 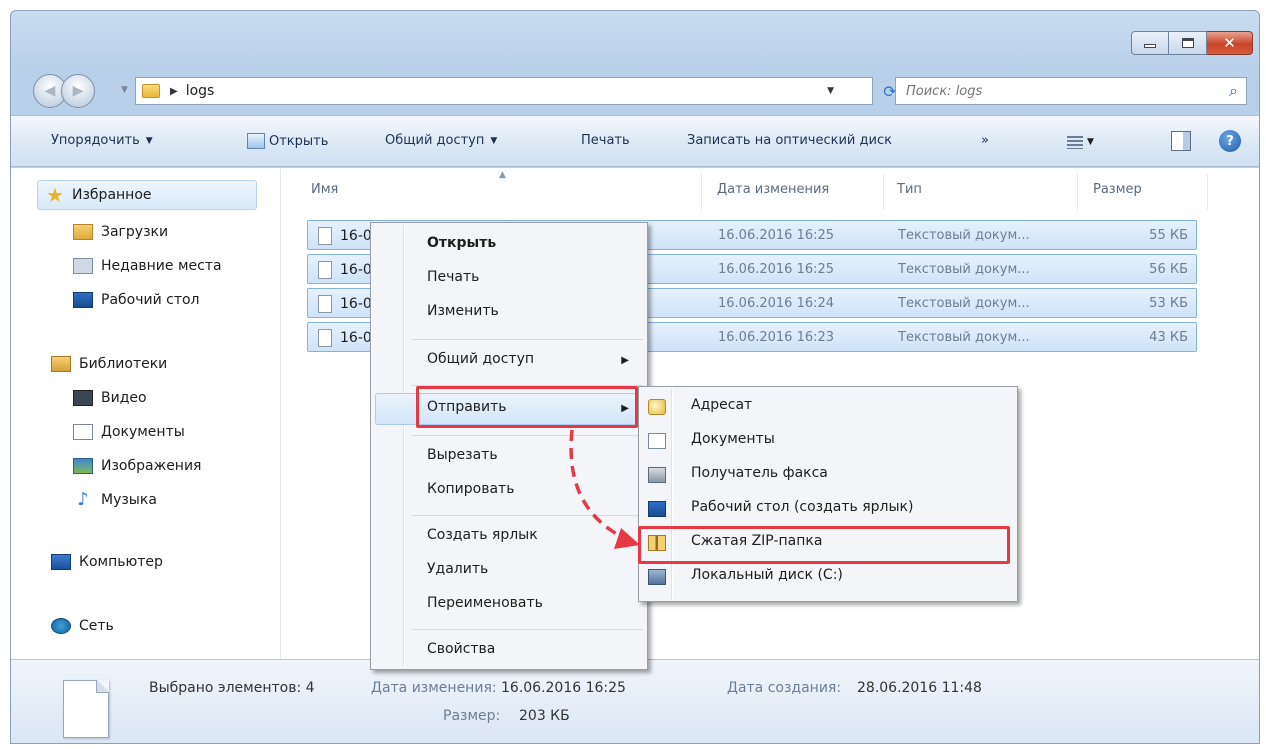 What do you see at coordinates (494, 140) in the screenshot?
I see `chevron-down-icon: ▼` at bounding box center [494, 140].